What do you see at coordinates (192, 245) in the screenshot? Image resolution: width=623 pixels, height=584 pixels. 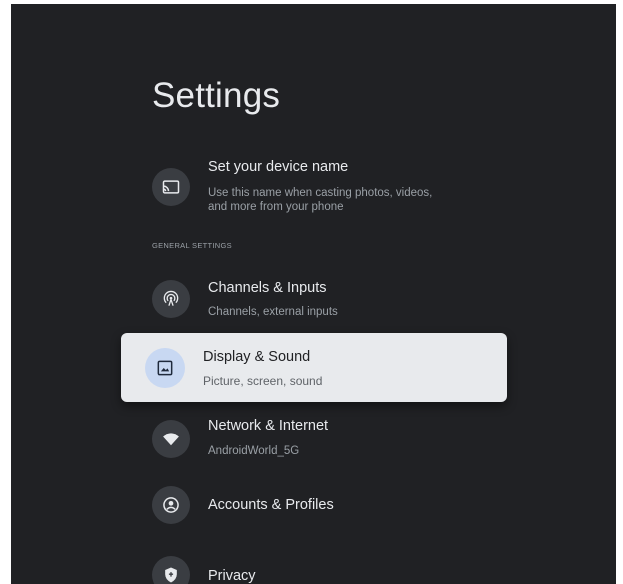 I see `section-label-general-settings: GENERAL SETTINGS` at bounding box center [192, 245].